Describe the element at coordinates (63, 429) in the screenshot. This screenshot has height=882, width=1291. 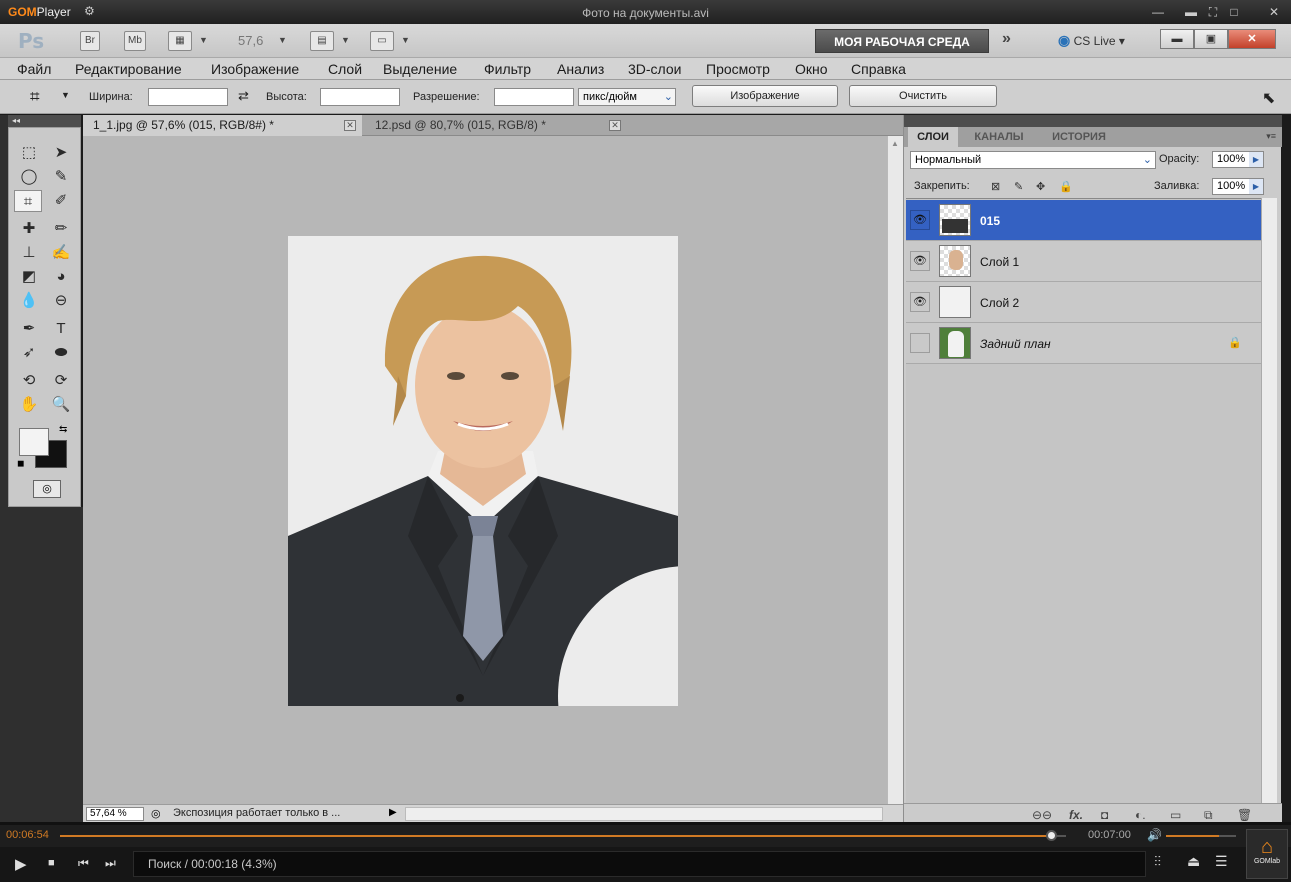
I see `swap-colors-icon: ⇆` at that location.